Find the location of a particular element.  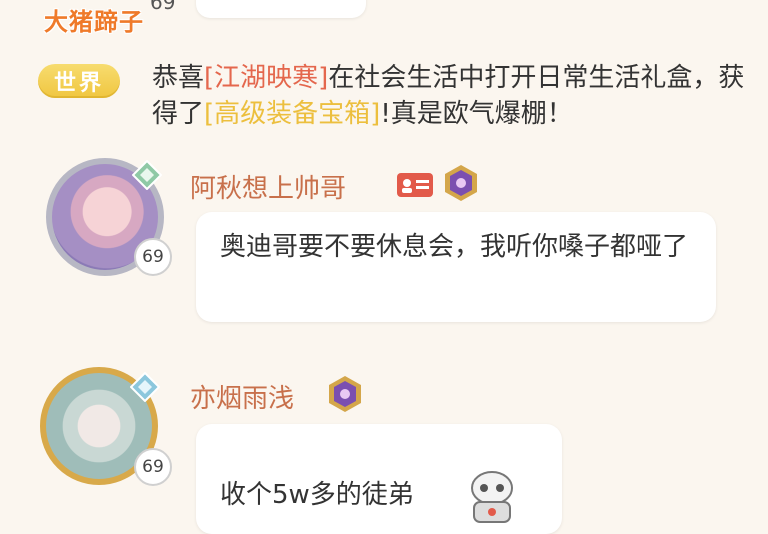

system-item-link: [高级装备宝箱] is located at coordinates (292, 114).